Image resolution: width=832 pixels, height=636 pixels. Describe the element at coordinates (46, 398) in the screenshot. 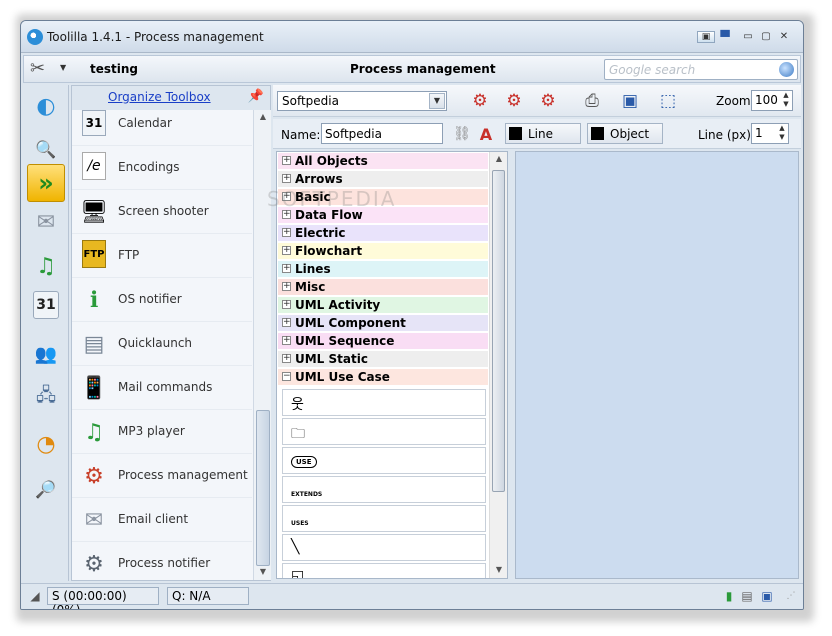

I see `network-icon: 🖧` at that location.